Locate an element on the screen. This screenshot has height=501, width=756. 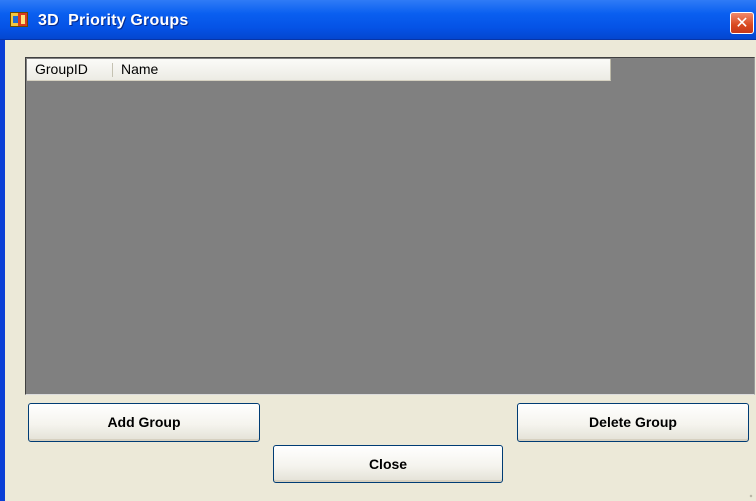
window-title: 3D Priority Groups is located at coordinates (113, 20).